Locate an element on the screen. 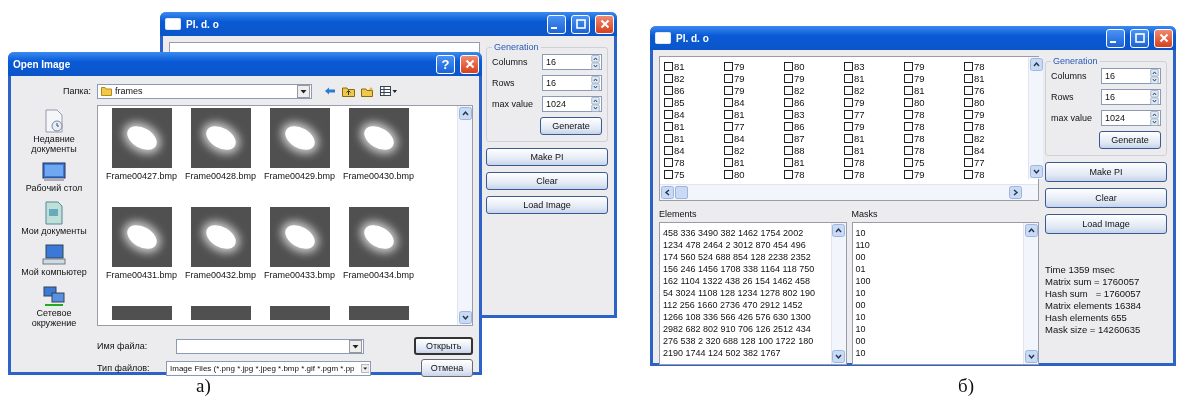 The width and height of the screenshot is (1178, 403). open-button: Открыть is located at coordinates (443, 346).